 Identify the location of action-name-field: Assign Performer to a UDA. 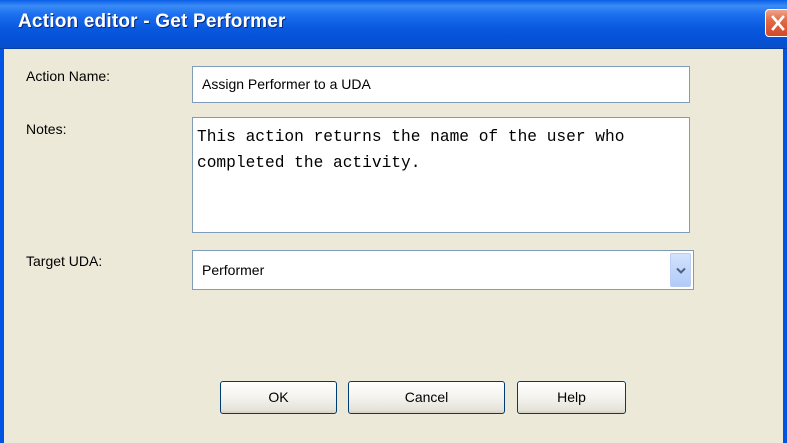
(441, 84).